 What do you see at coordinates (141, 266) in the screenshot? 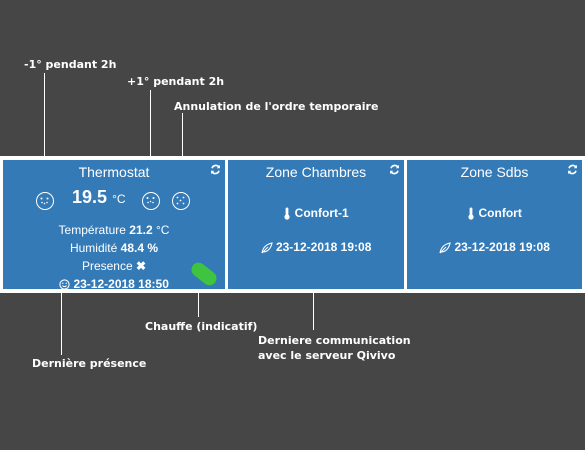
I see `presence-value: ✖` at bounding box center [141, 266].